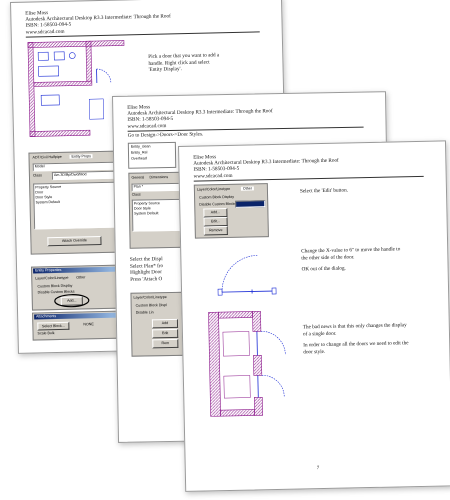  Describe the element at coordinates (81, 156) in the screenshot. I see `dialog-tab-entity-props: Entity Props` at that location.